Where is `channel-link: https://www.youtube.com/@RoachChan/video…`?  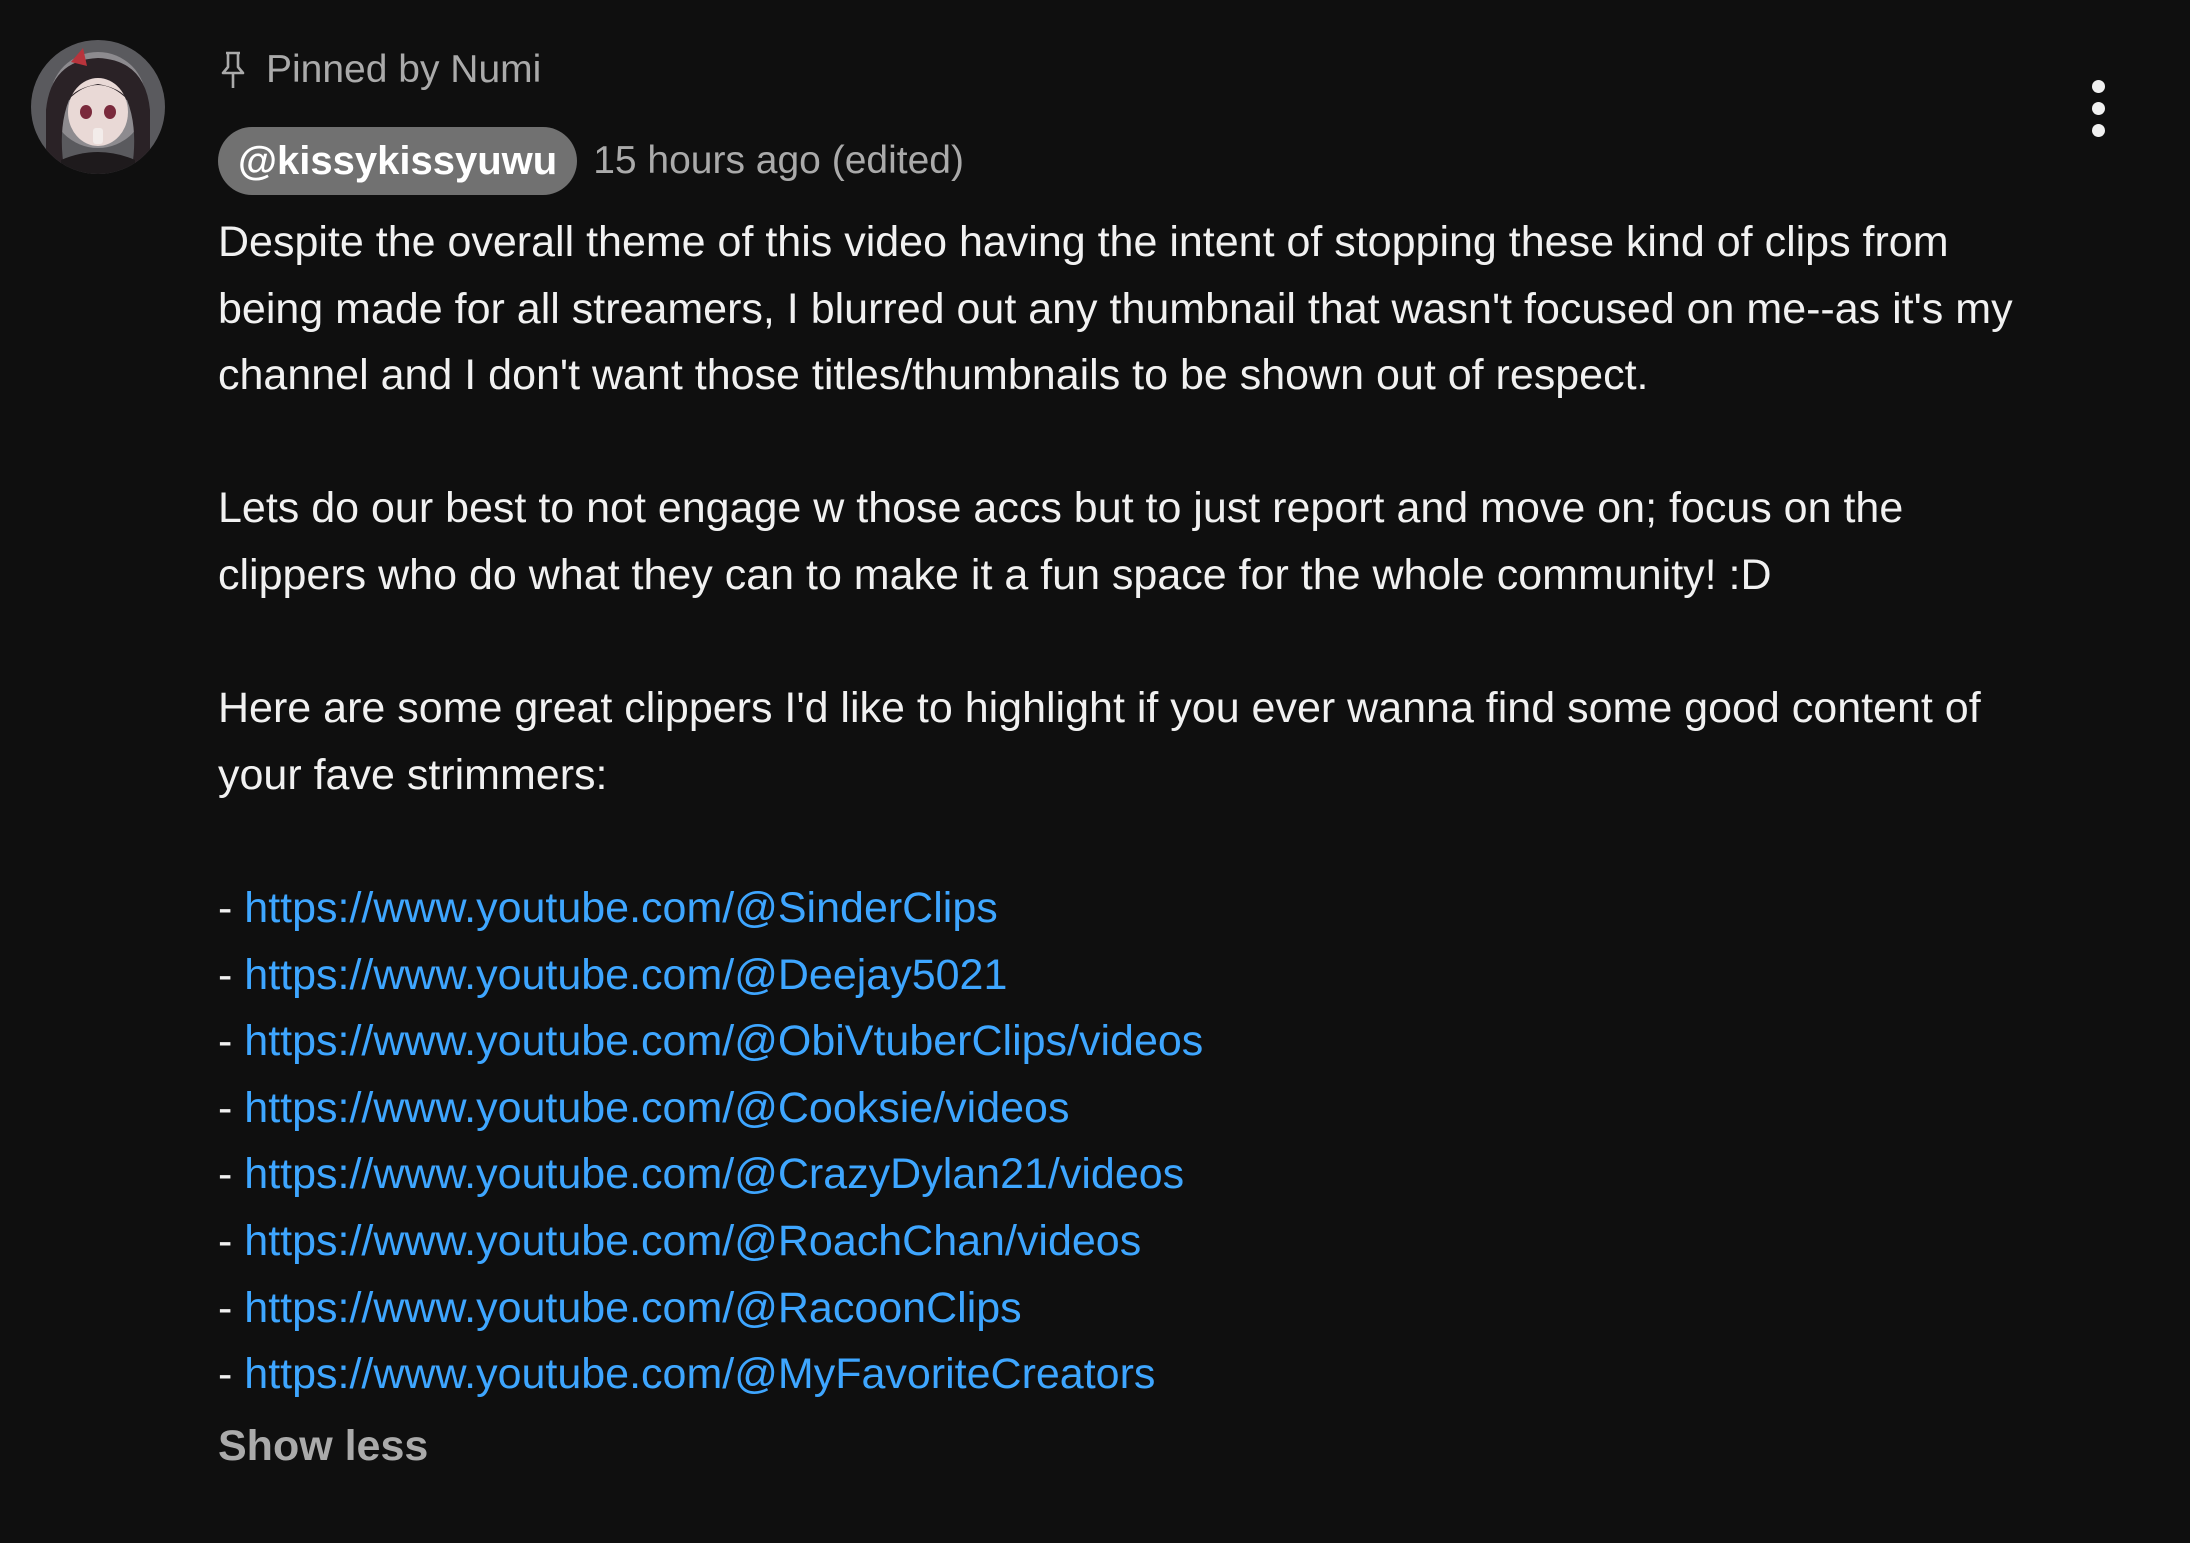
channel-link: https://www.youtube.com/@RoachChan/video… is located at coordinates (692, 1241).